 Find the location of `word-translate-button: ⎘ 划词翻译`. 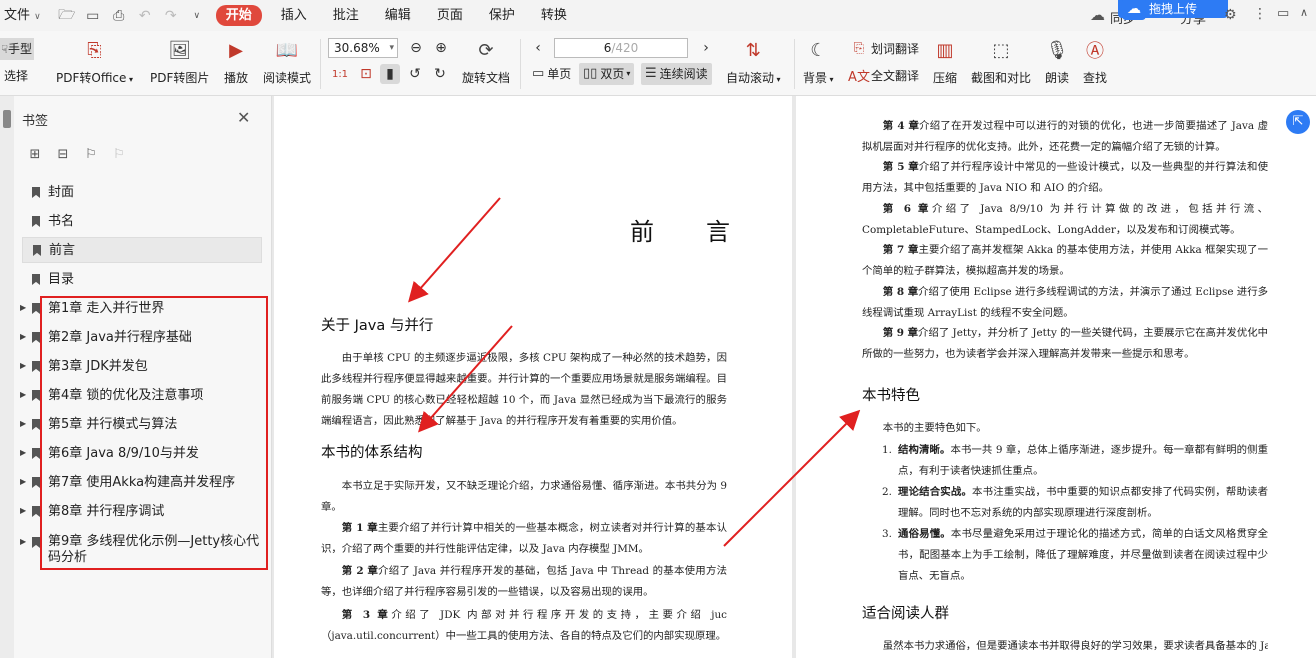

word-translate-button: ⎘ 划词翻译 is located at coordinates (884, 48).